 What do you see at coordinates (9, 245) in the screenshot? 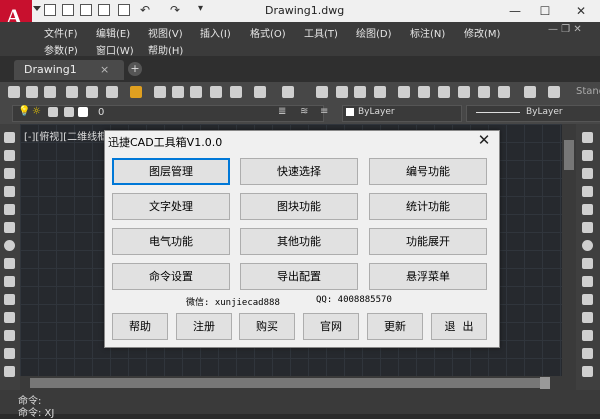
I see `circle-icon` at bounding box center [9, 245].